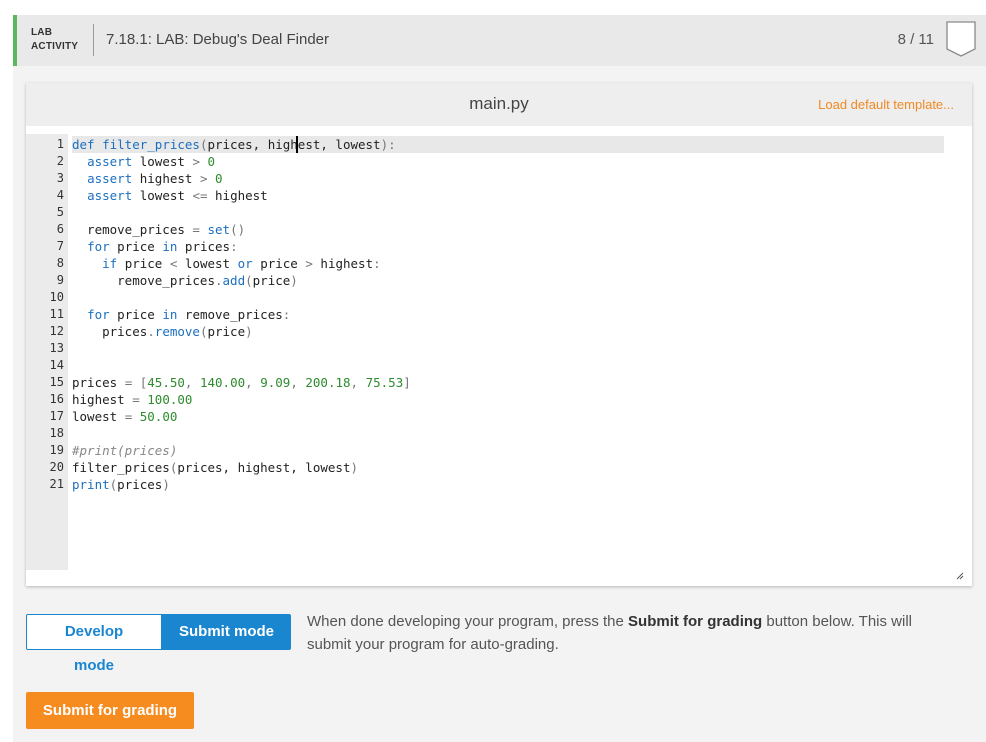  What do you see at coordinates (508, 195) in the screenshot?
I see `code-text: assert lowest <= highest` at bounding box center [508, 195].